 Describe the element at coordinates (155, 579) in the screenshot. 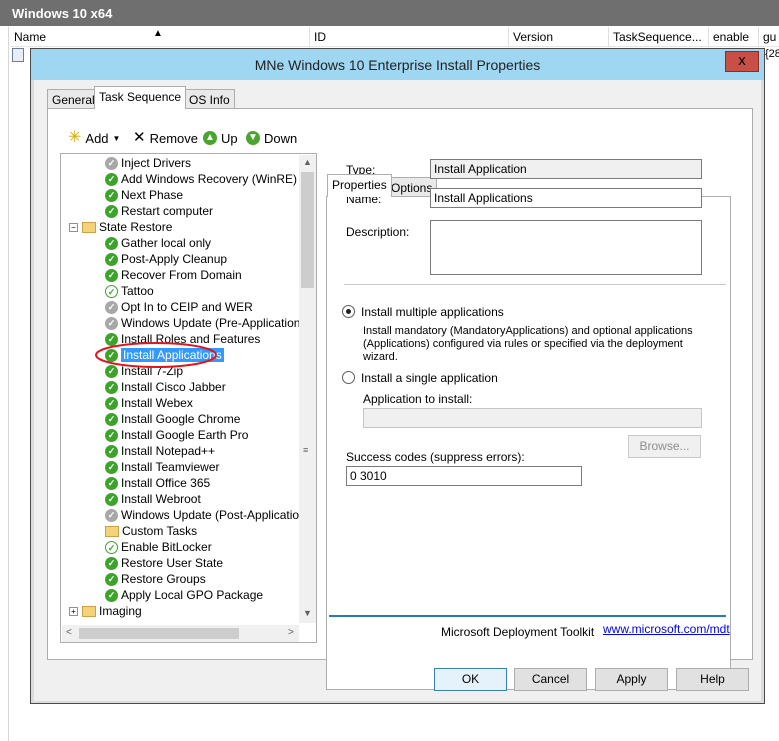

I see `tree-item: ✓ Restore Groups` at that location.